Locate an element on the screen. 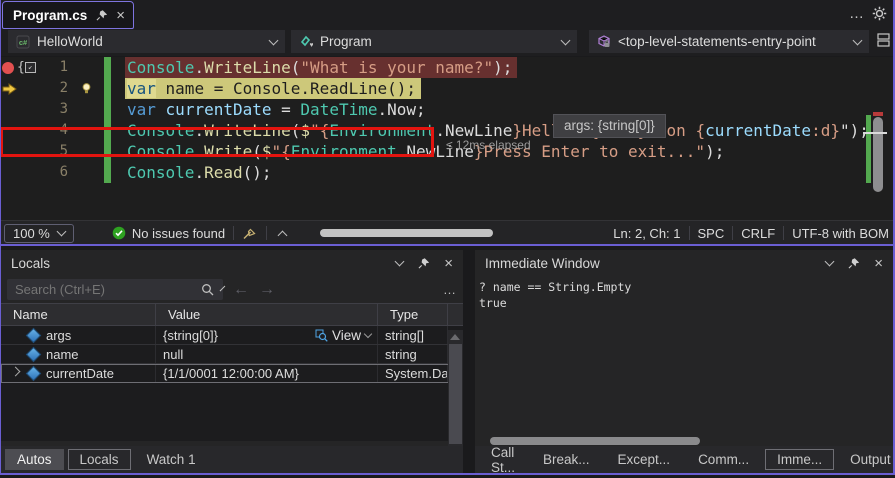  search-input is located at coordinates (103, 289).